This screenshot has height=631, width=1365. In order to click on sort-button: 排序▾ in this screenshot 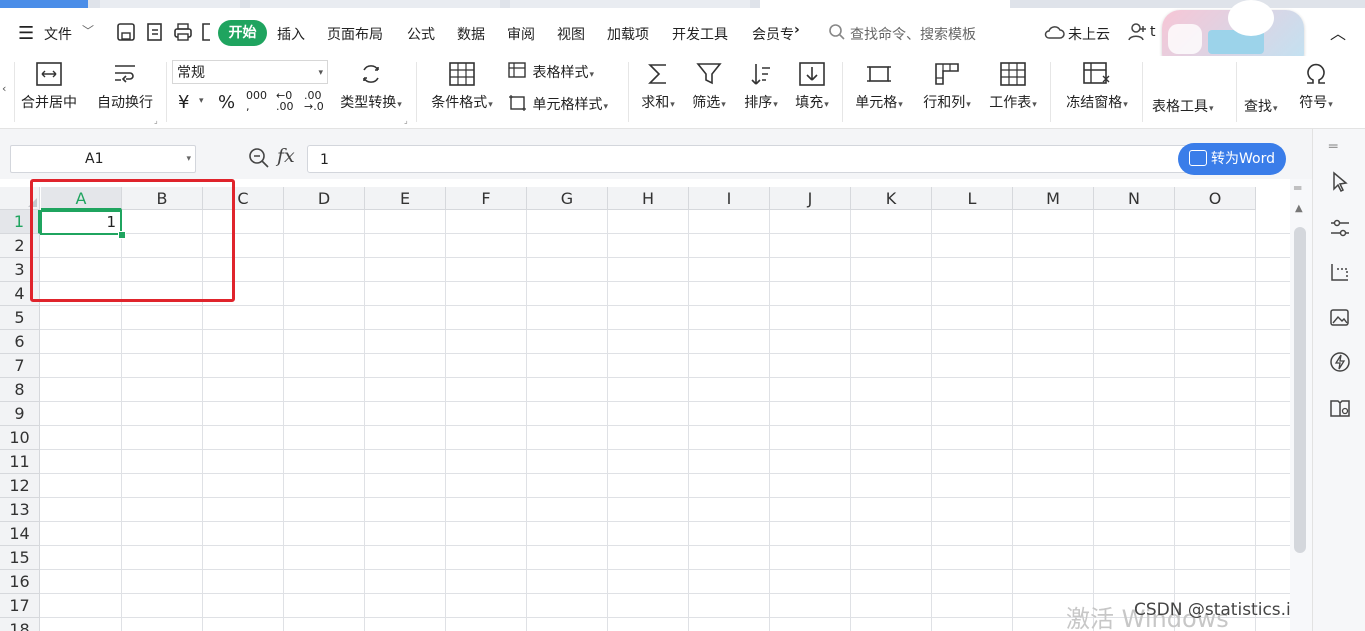, I will do `click(761, 87)`.